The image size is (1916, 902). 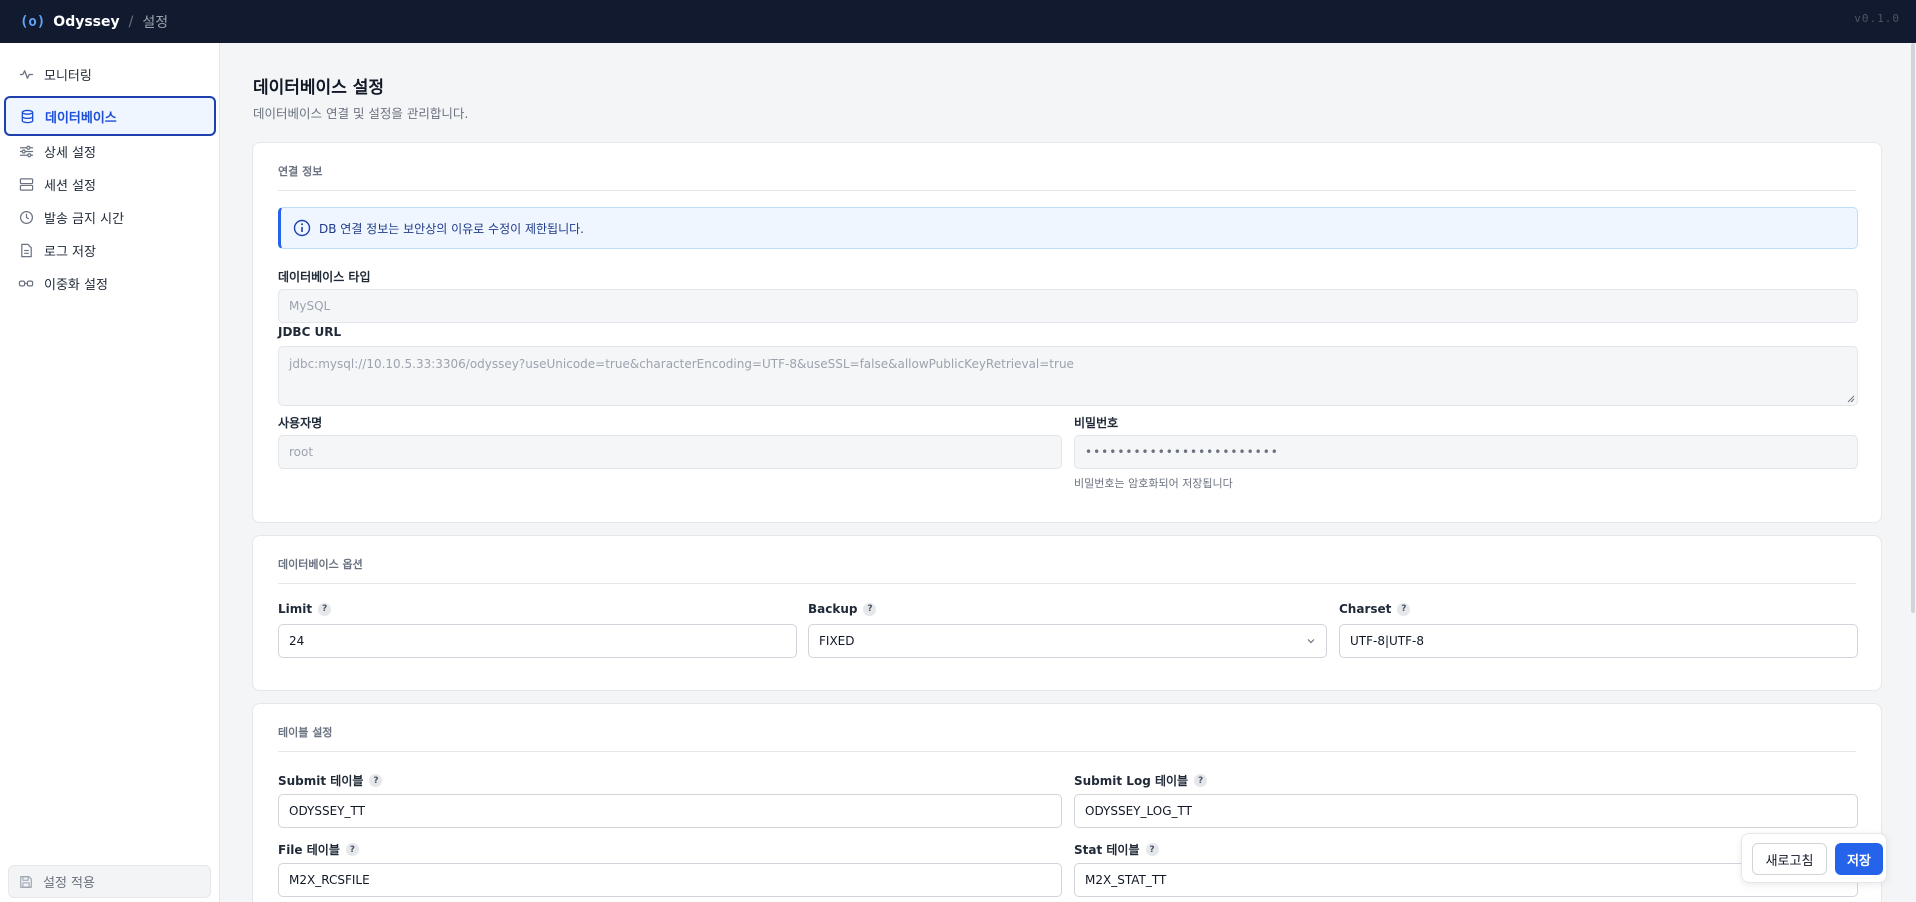 What do you see at coordinates (537, 641) in the screenshot?
I see `limit-input: 24` at bounding box center [537, 641].